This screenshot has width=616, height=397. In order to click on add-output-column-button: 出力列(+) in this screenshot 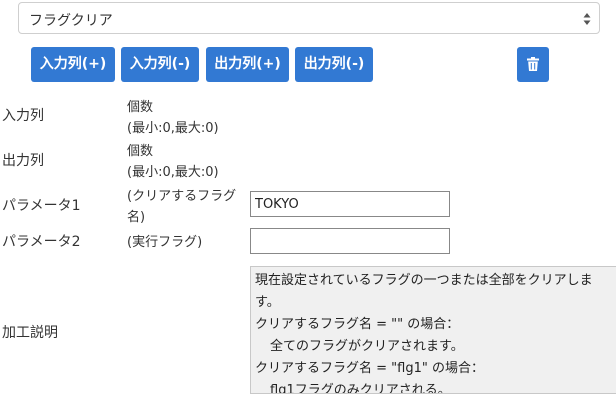, I will do `click(247, 64)`.